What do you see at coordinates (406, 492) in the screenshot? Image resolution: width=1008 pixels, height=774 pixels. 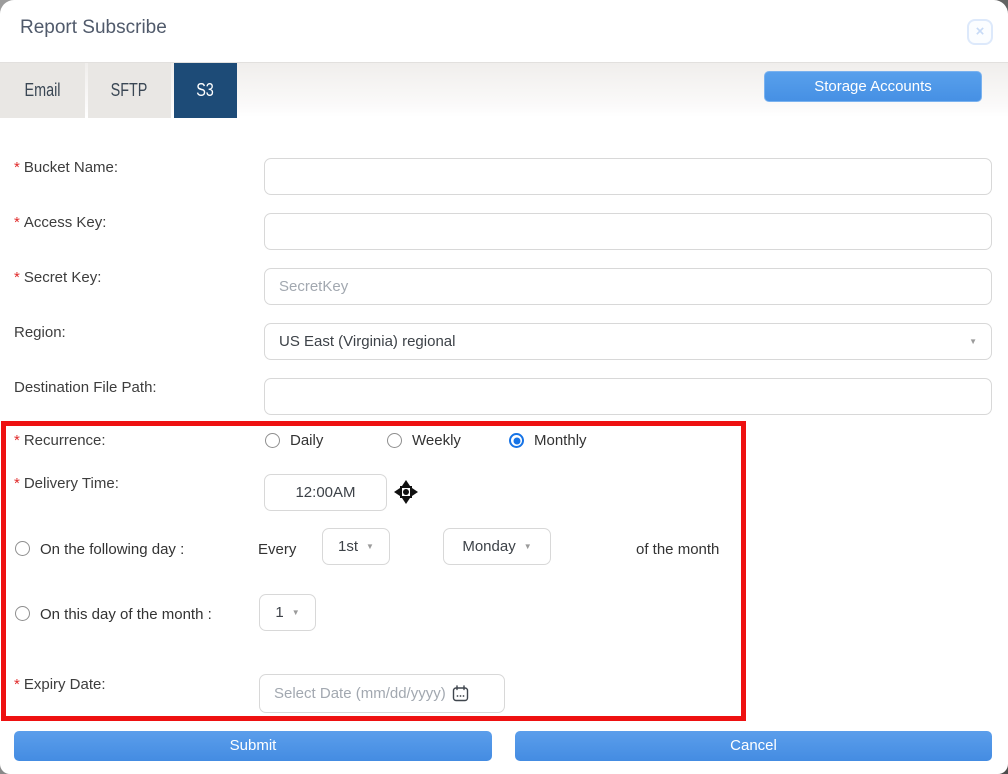 I see `time-picker-move-icon` at bounding box center [406, 492].